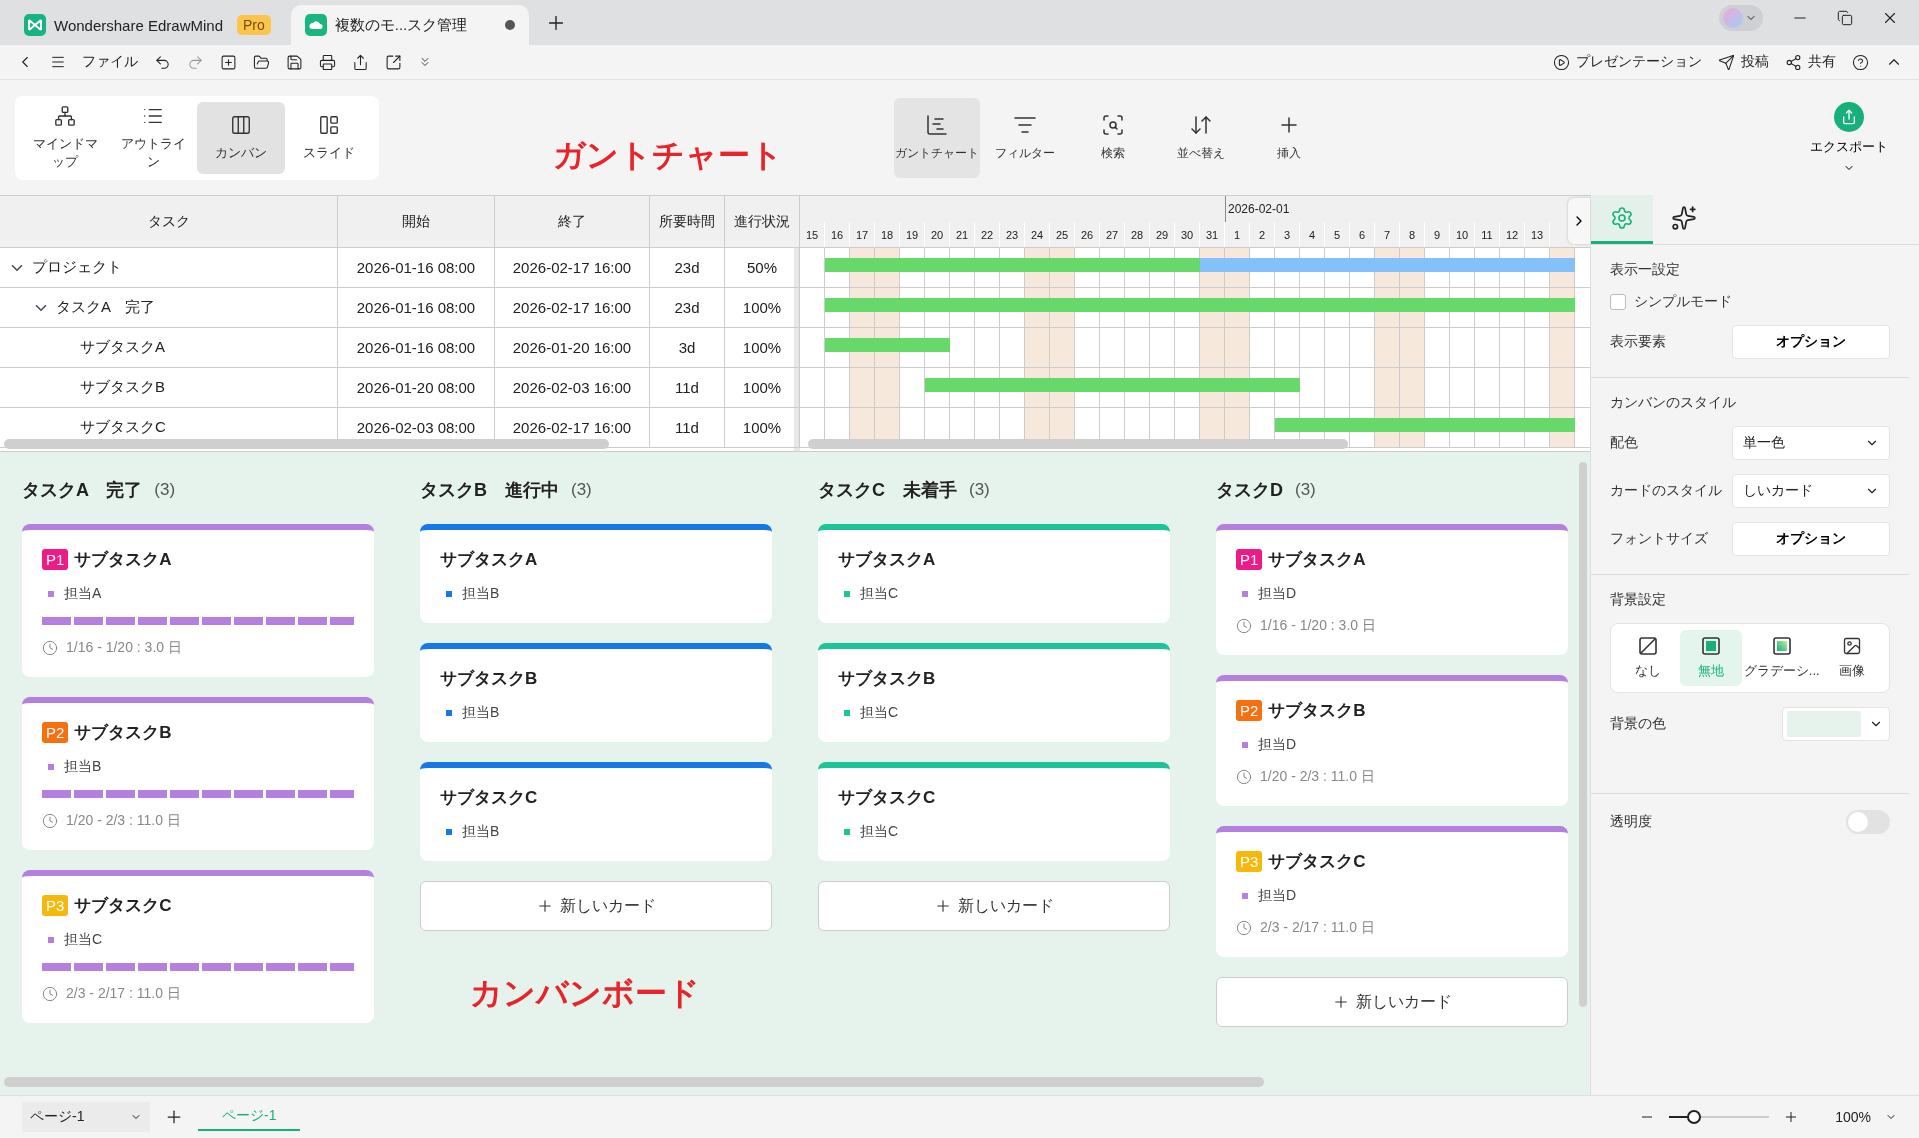 The height and width of the screenshot is (1138, 1919). What do you see at coordinates (327, 62) in the screenshot?
I see `print-icon` at bounding box center [327, 62].